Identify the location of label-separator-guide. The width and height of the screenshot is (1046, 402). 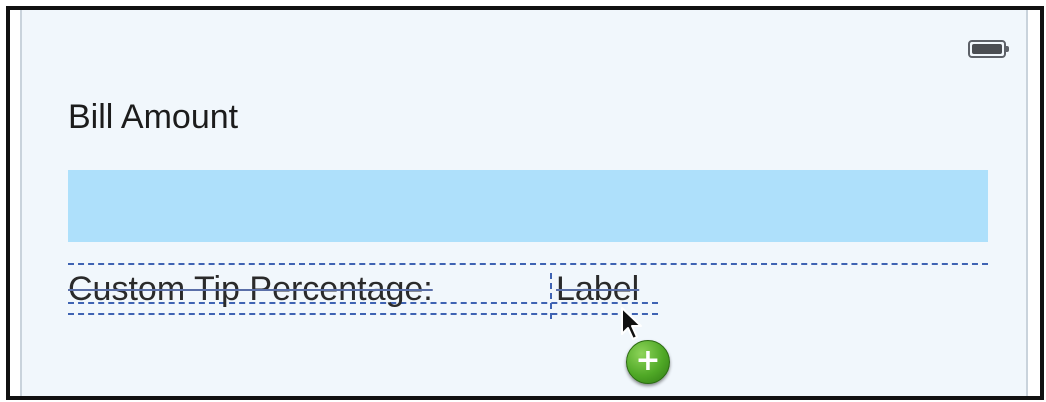
(551, 296).